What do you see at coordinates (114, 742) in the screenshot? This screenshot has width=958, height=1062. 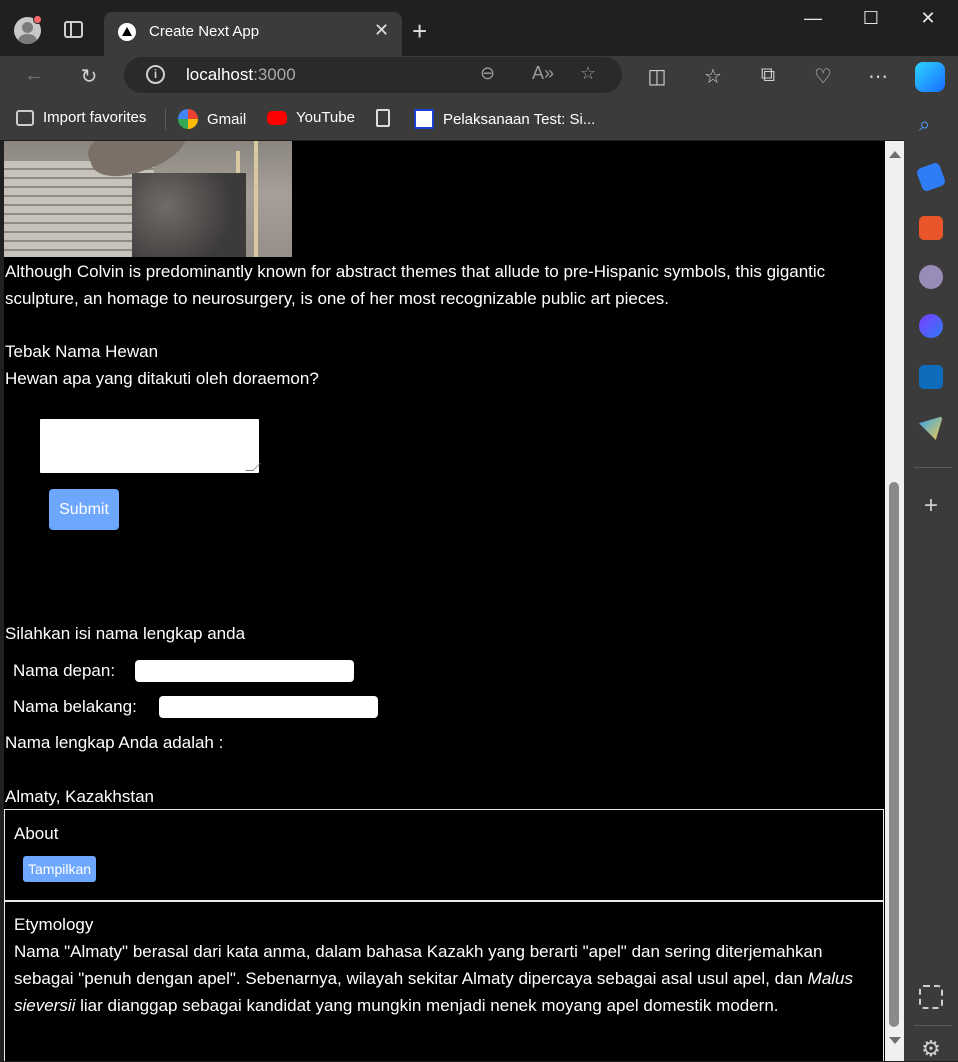 I see `full-name-output: Nama lengkap Anda adalah :` at bounding box center [114, 742].